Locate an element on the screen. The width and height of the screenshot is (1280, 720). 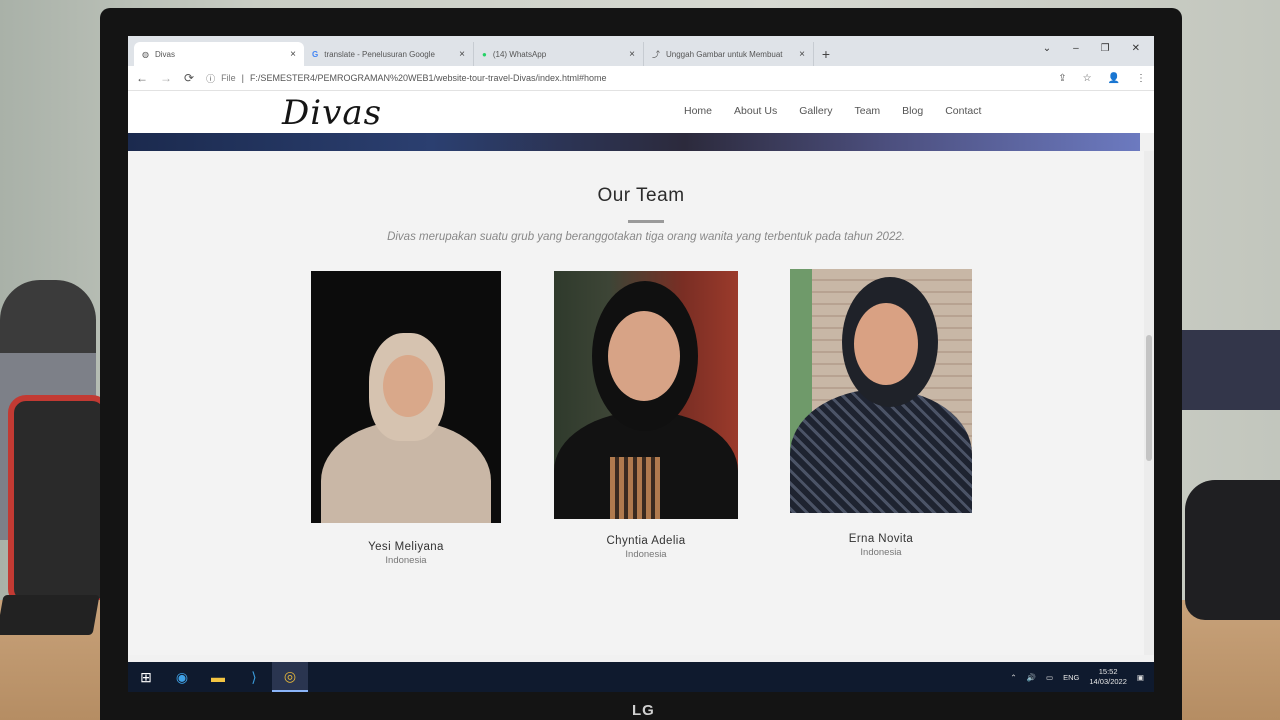
clock: 15:52 14/03/2022 is located at coordinates (1108, 677).